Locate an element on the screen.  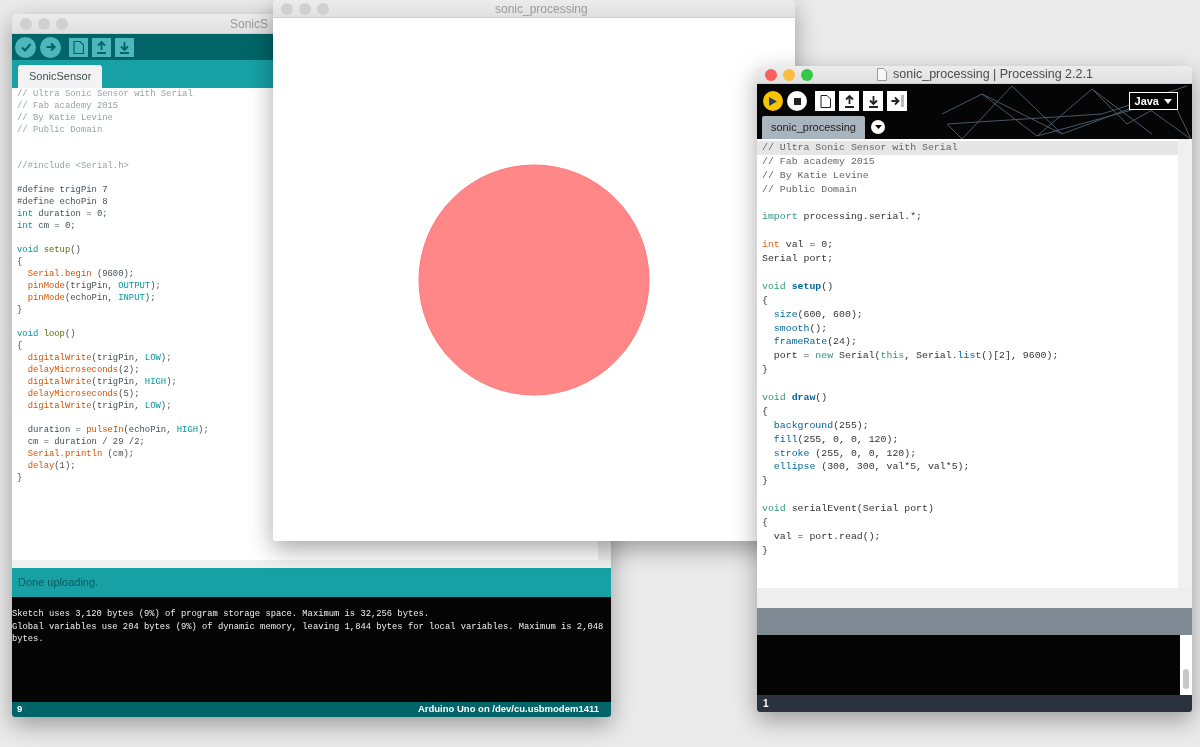
mode-dropdown: Java is located at coordinates (1153, 101).